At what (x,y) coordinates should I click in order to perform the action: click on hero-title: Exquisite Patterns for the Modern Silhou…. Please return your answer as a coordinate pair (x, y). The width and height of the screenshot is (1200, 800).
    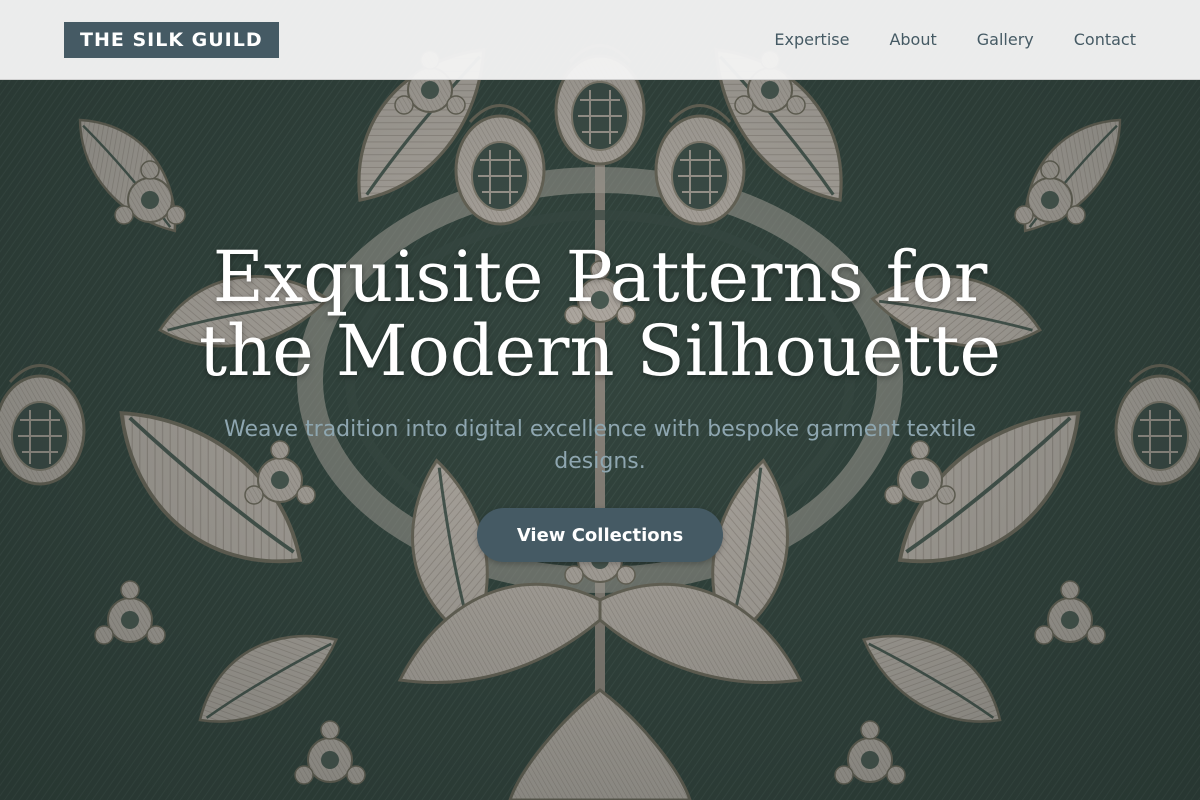
    Looking at the image, I should click on (600, 314).